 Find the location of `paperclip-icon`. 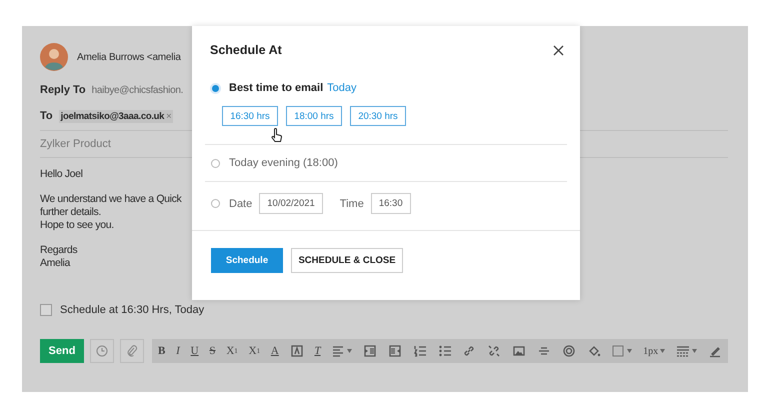

paperclip-icon is located at coordinates (132, 351).